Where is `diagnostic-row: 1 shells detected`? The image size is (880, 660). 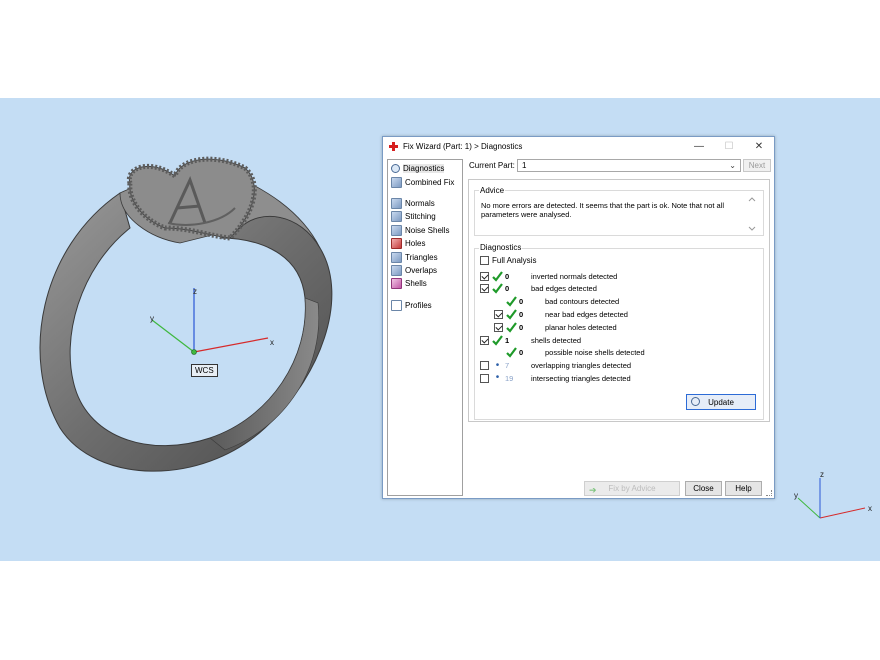 diagnostic-row: 1 shells detected is located at coordinates (530, 340).